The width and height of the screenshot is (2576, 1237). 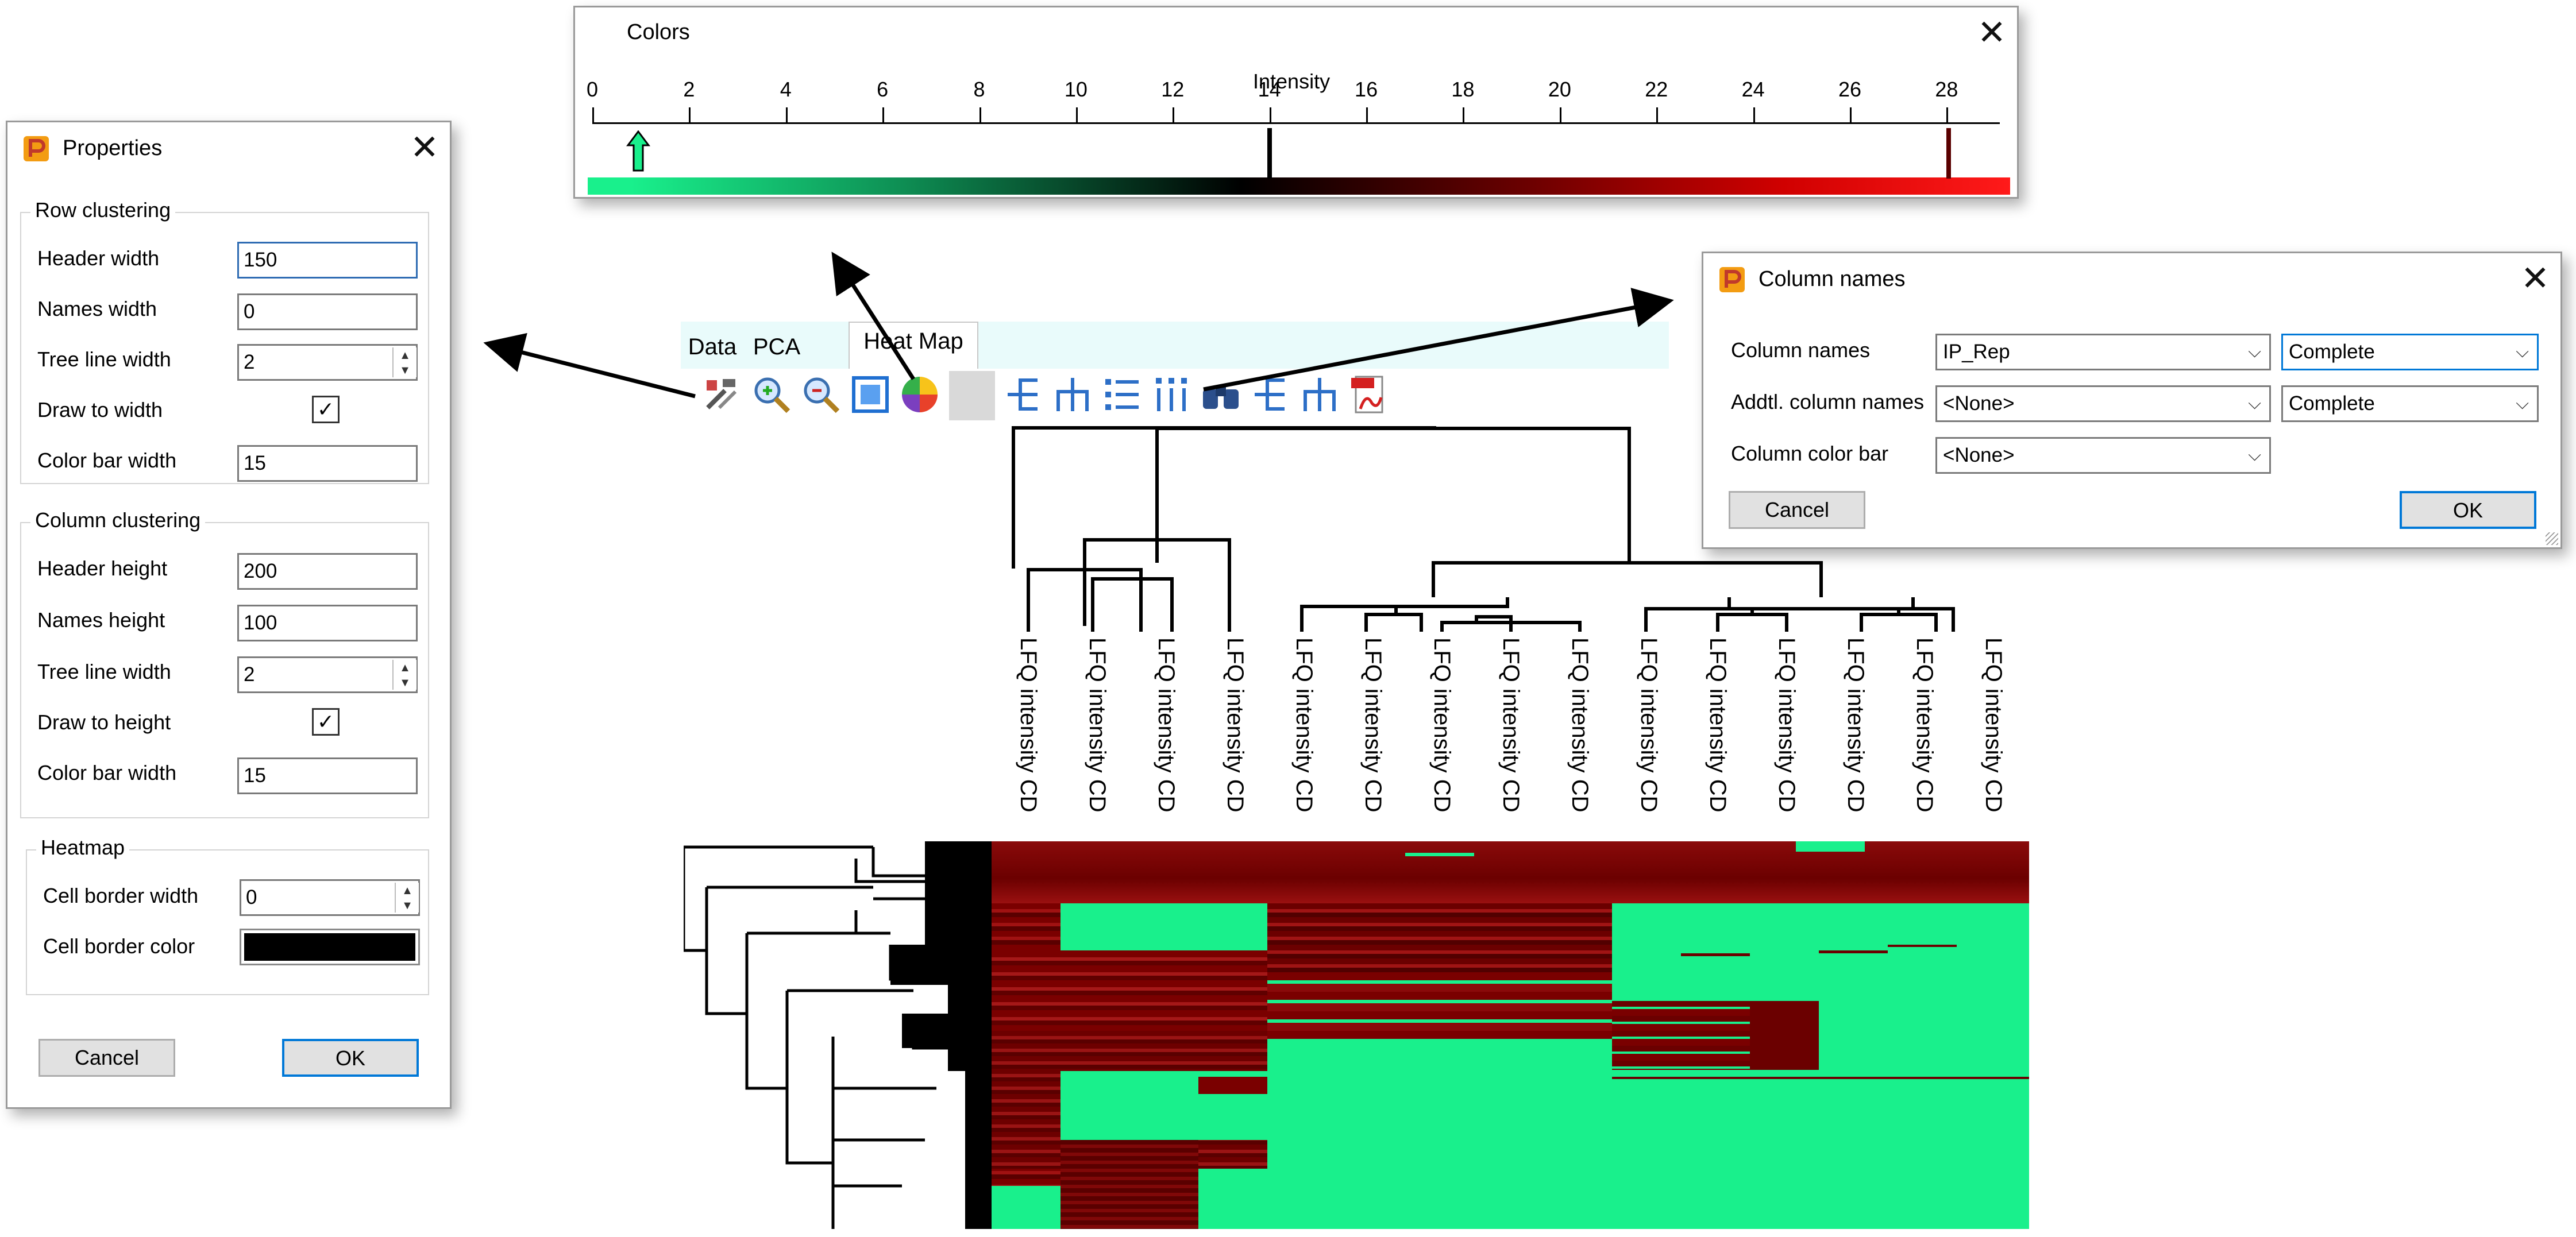 What do you see at coordinates (2410, 403) in the screenshot?
I see `addtl-column-names-mode-select: Complete ⌵` at bounding box center [2410, 403].